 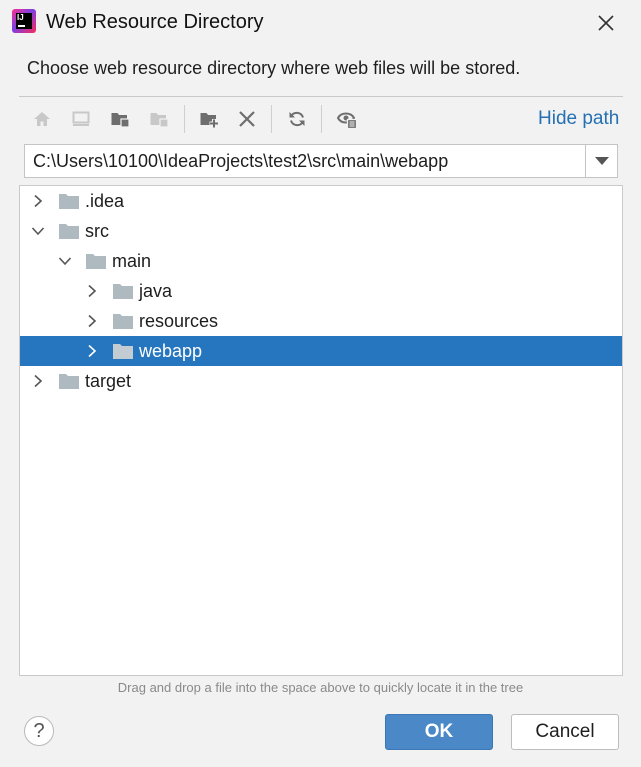 I want to click on show-hidden-icon, so click(x=347, y=120).